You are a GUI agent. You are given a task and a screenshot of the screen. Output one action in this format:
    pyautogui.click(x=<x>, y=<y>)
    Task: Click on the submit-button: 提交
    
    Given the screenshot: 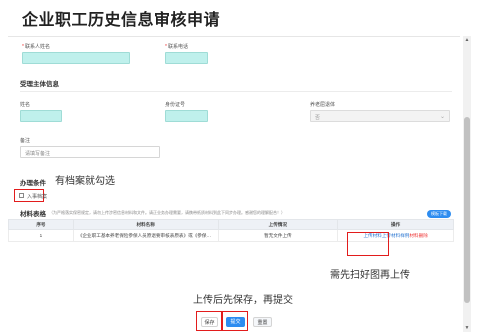 What is the action you would take?
    pyautogui.click(x=235, y=322)
    